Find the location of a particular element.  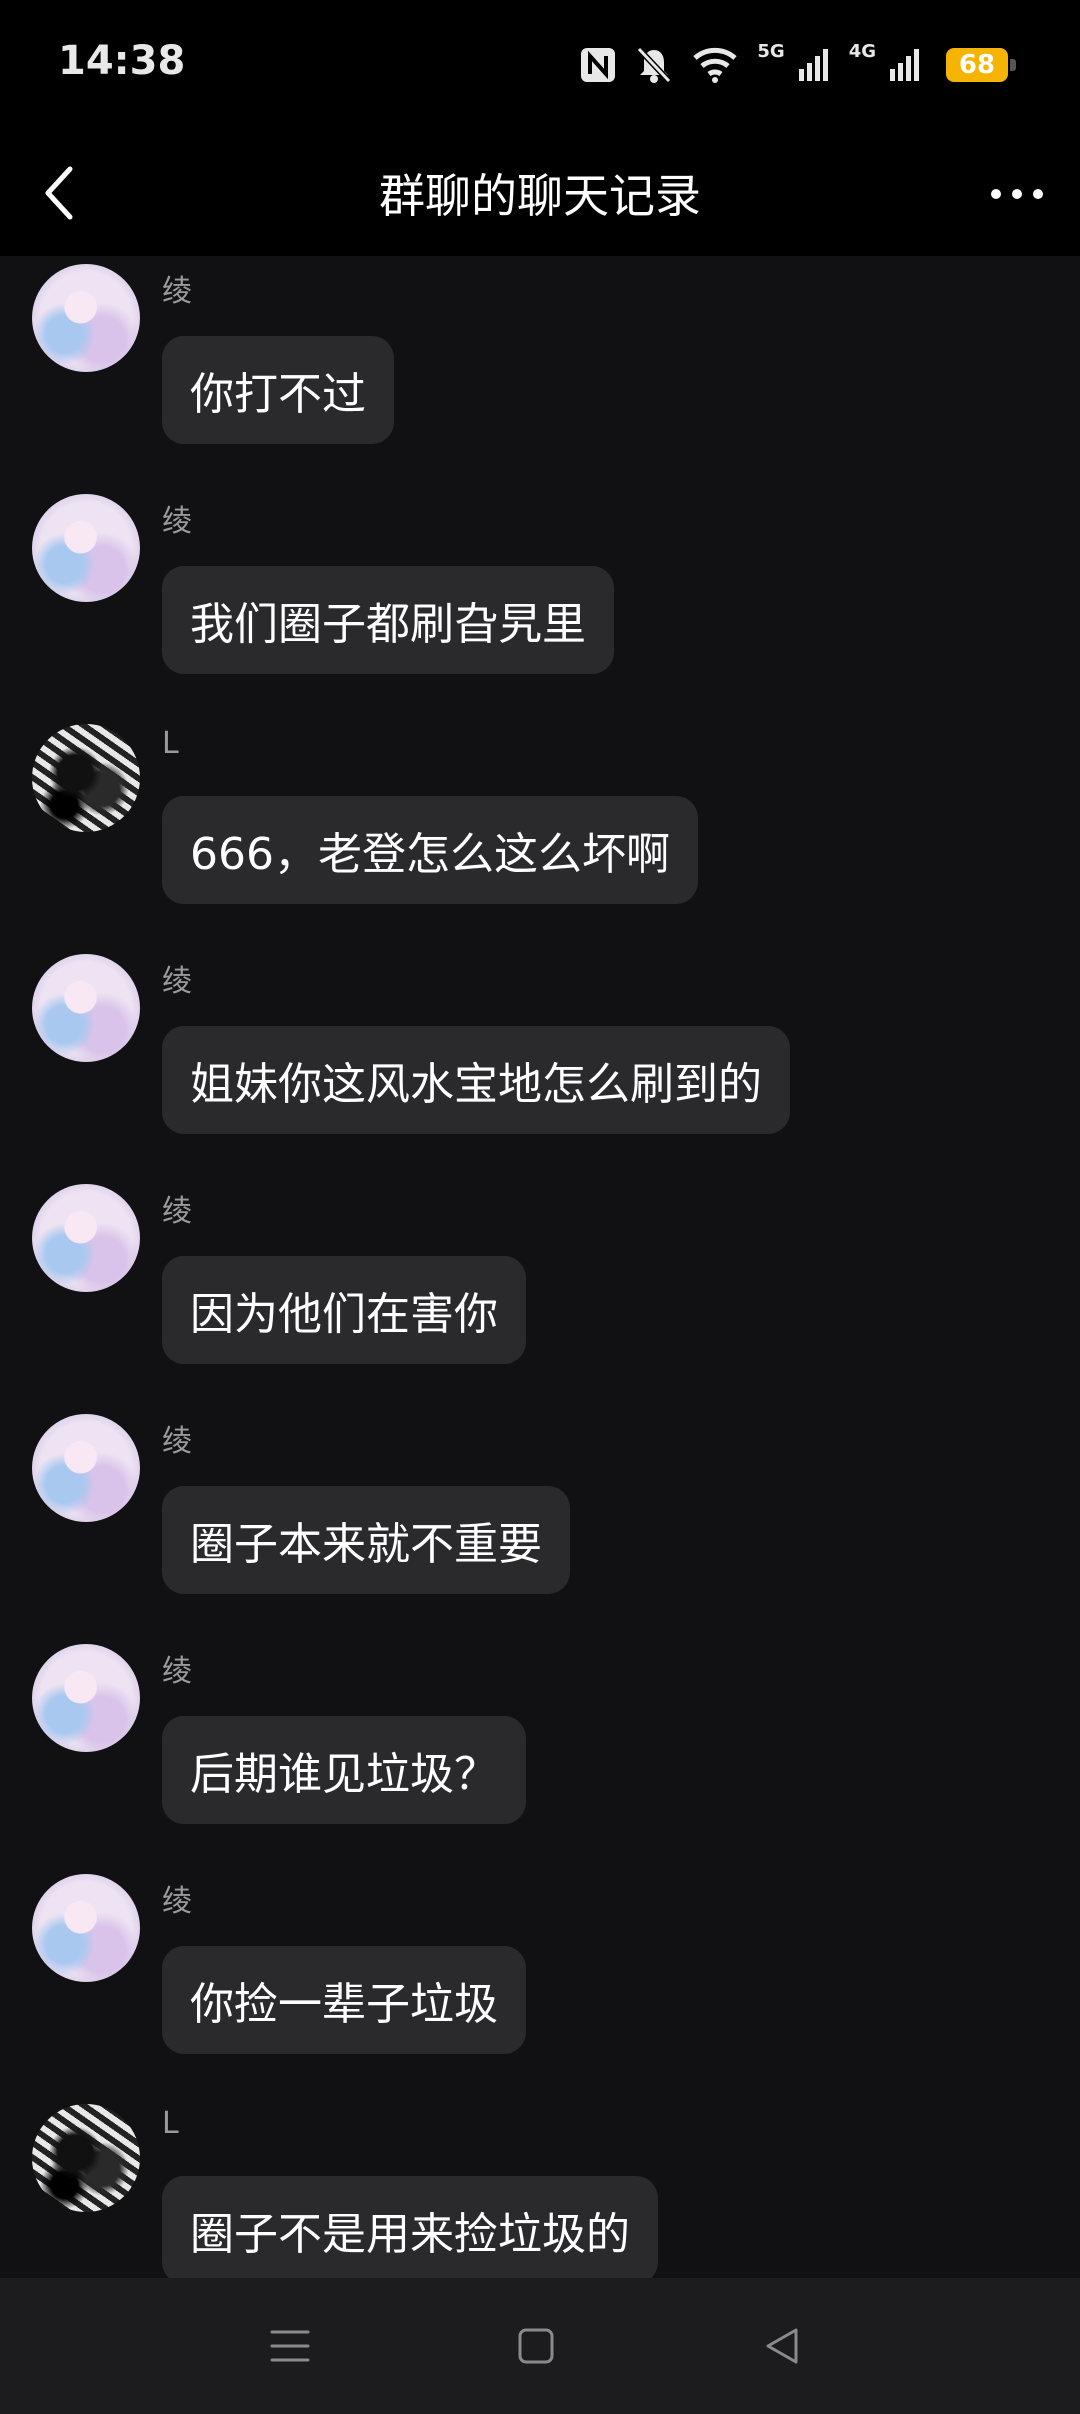

signal-5g-icon is located at coordinates (814, 65).